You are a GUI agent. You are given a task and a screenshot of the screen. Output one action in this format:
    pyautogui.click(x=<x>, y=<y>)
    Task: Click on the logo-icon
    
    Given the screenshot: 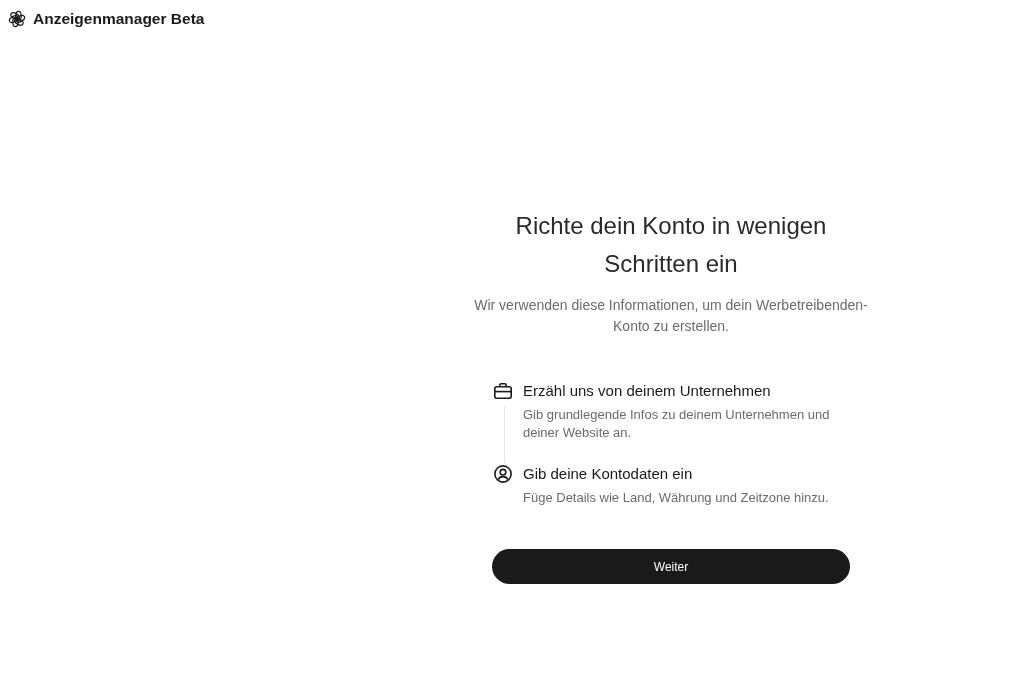 What is the action you would take?
    pyautogui.click(x=17, y=19)
    